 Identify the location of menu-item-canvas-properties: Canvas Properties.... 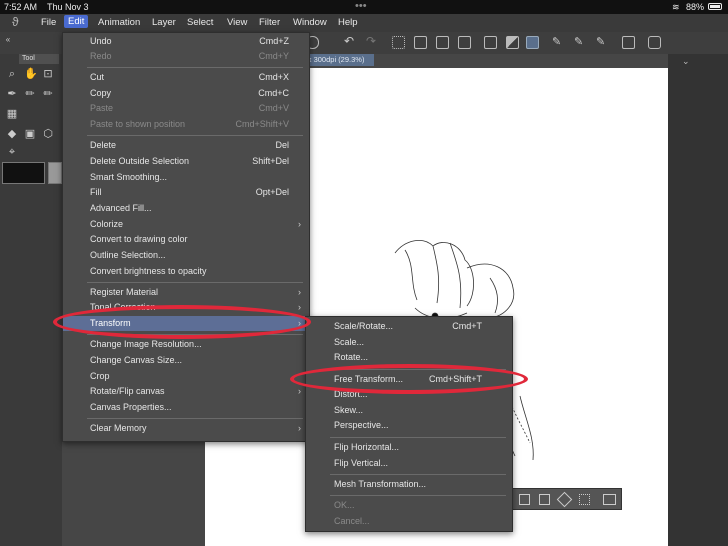
(186, 407).